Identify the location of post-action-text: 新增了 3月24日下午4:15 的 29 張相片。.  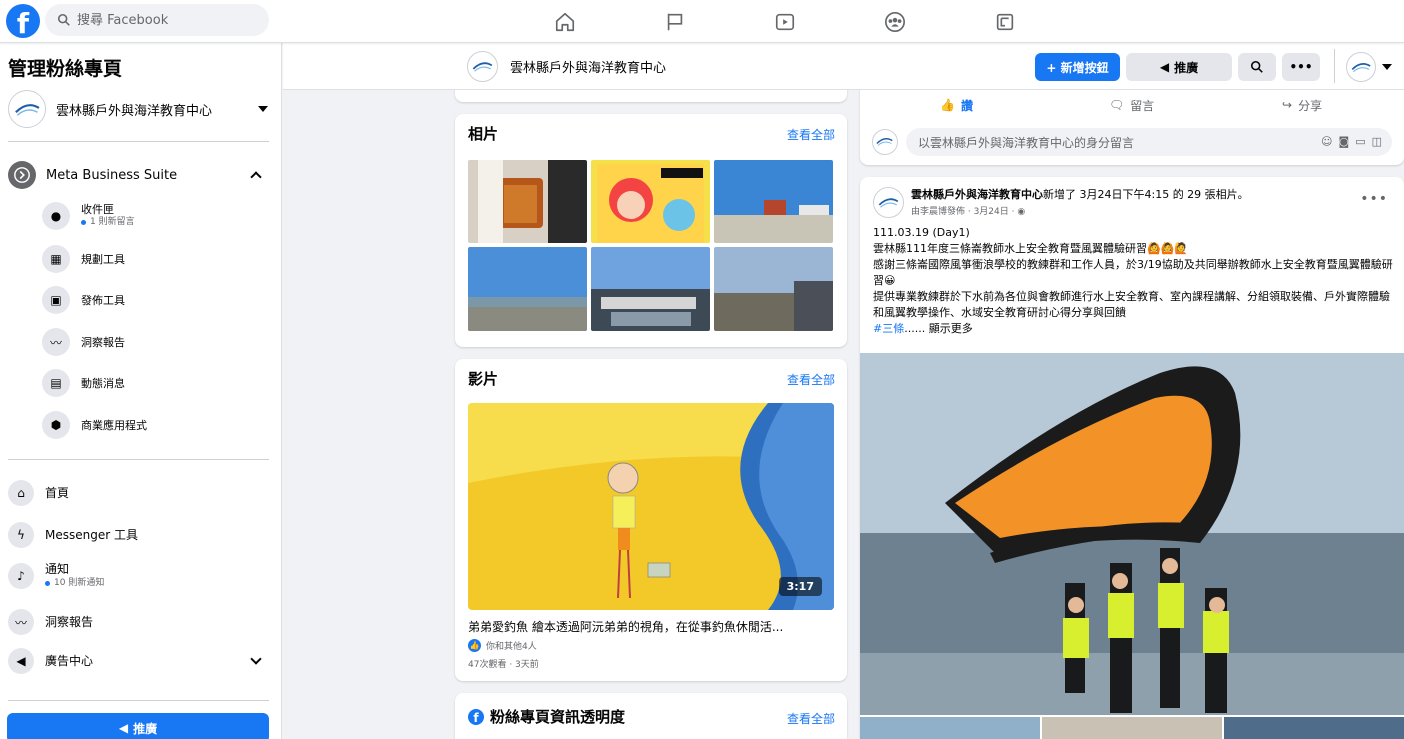
(1146, 194).